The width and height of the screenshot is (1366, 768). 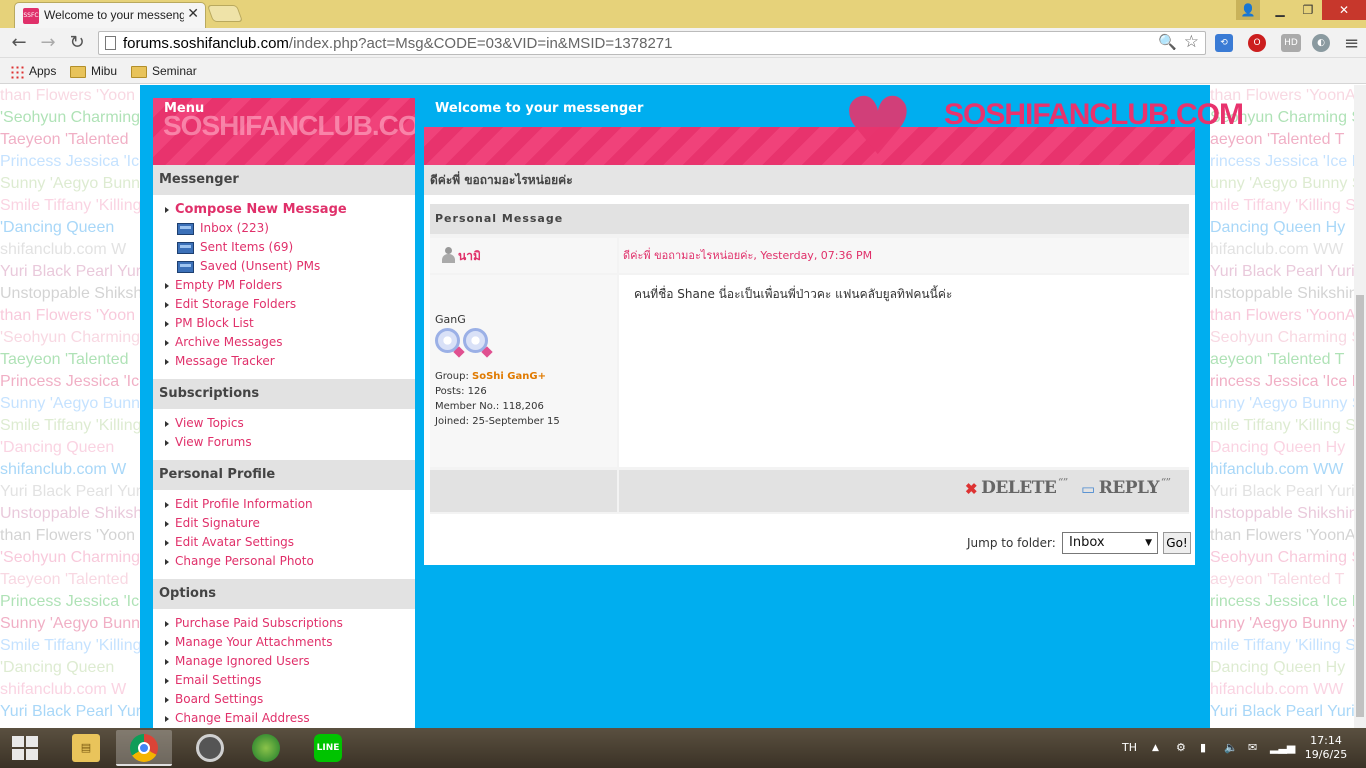 What do you see at coordinates (1181, 748) in the screenshot?
I see `tray-network-icon: ⚙` at bounding box center [1181, 748].